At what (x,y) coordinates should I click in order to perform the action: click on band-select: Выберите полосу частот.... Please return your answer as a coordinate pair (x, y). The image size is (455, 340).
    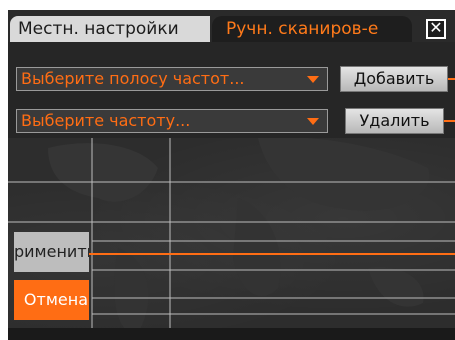
    Looking at the image, I should click on (172, 79).